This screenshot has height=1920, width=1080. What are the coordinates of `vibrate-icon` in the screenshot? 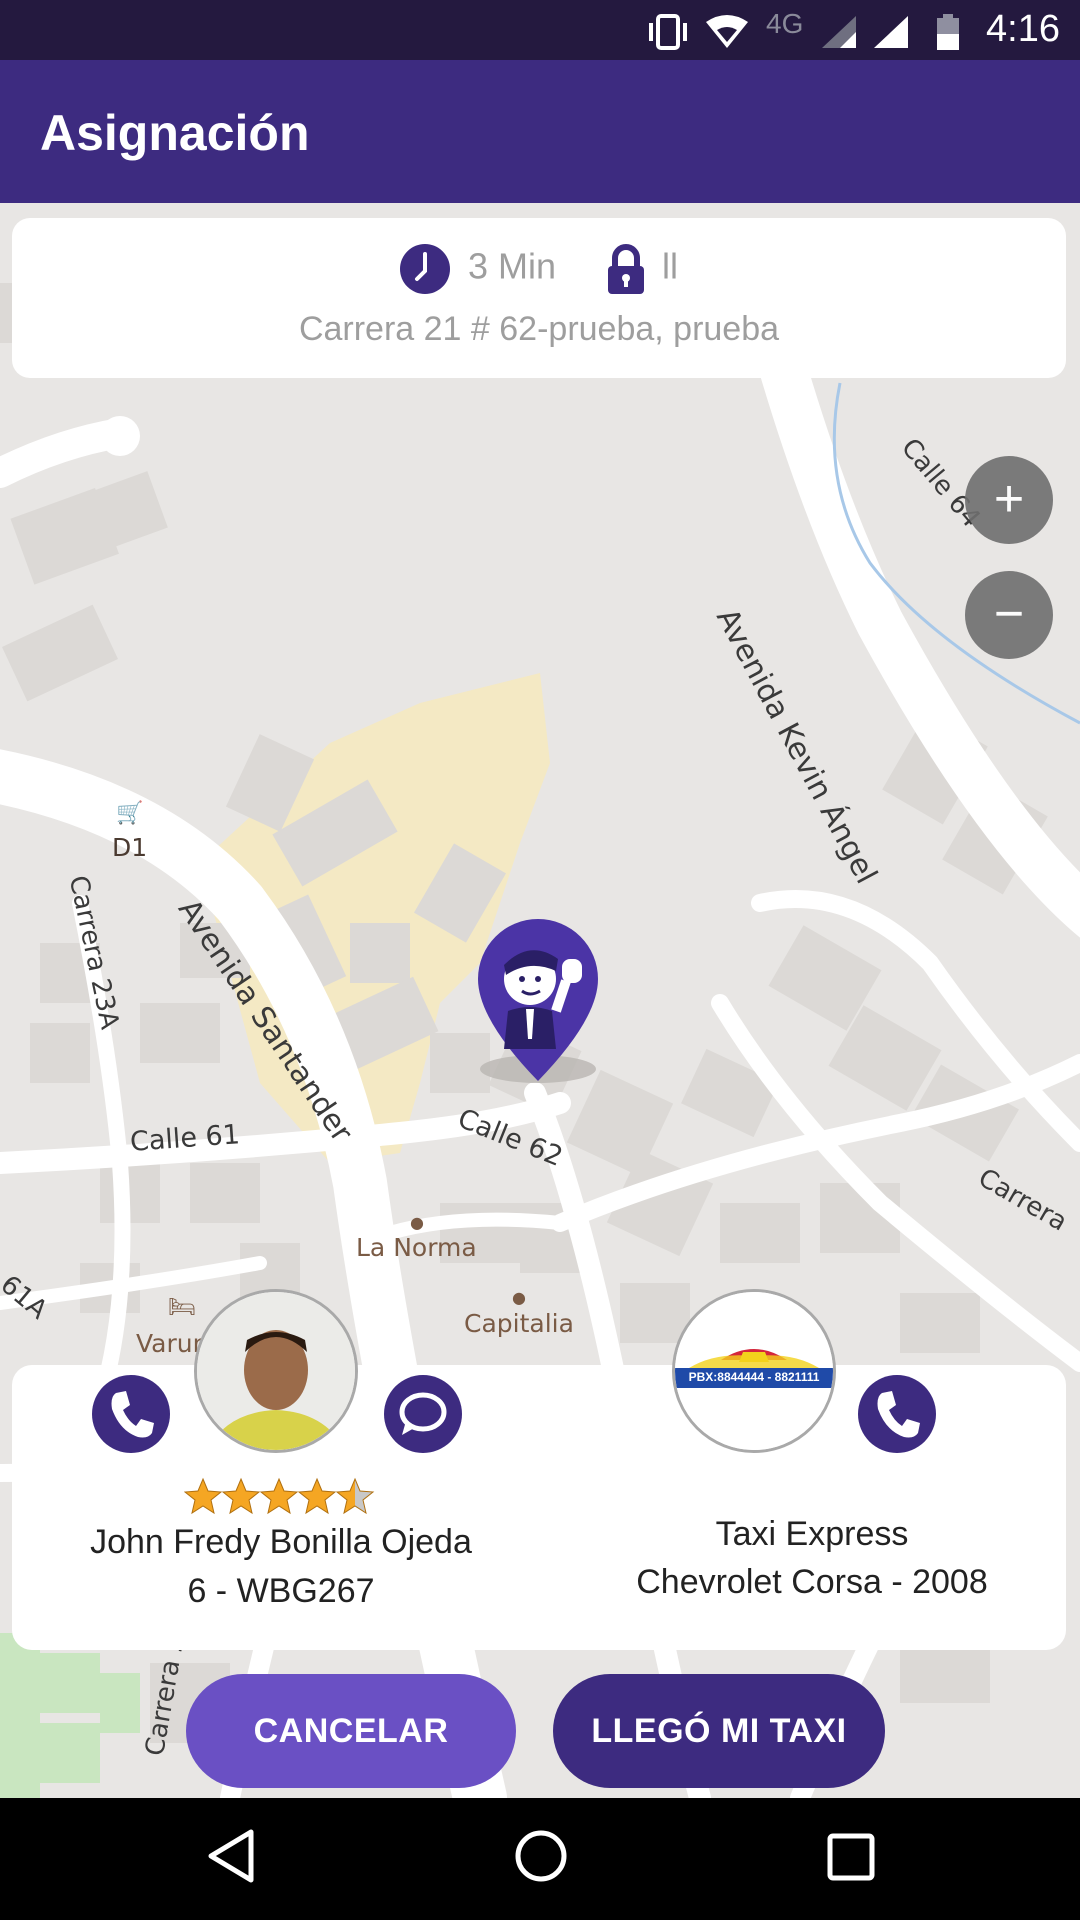 It's located at (668, 36).